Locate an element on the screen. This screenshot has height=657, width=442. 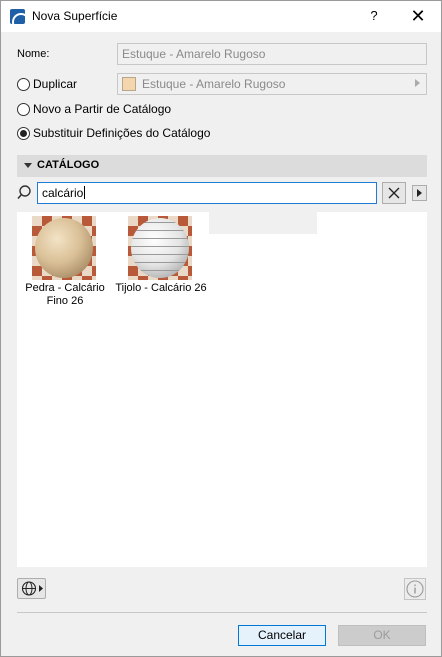
help-button: ? is located at coordinates (374, 16).